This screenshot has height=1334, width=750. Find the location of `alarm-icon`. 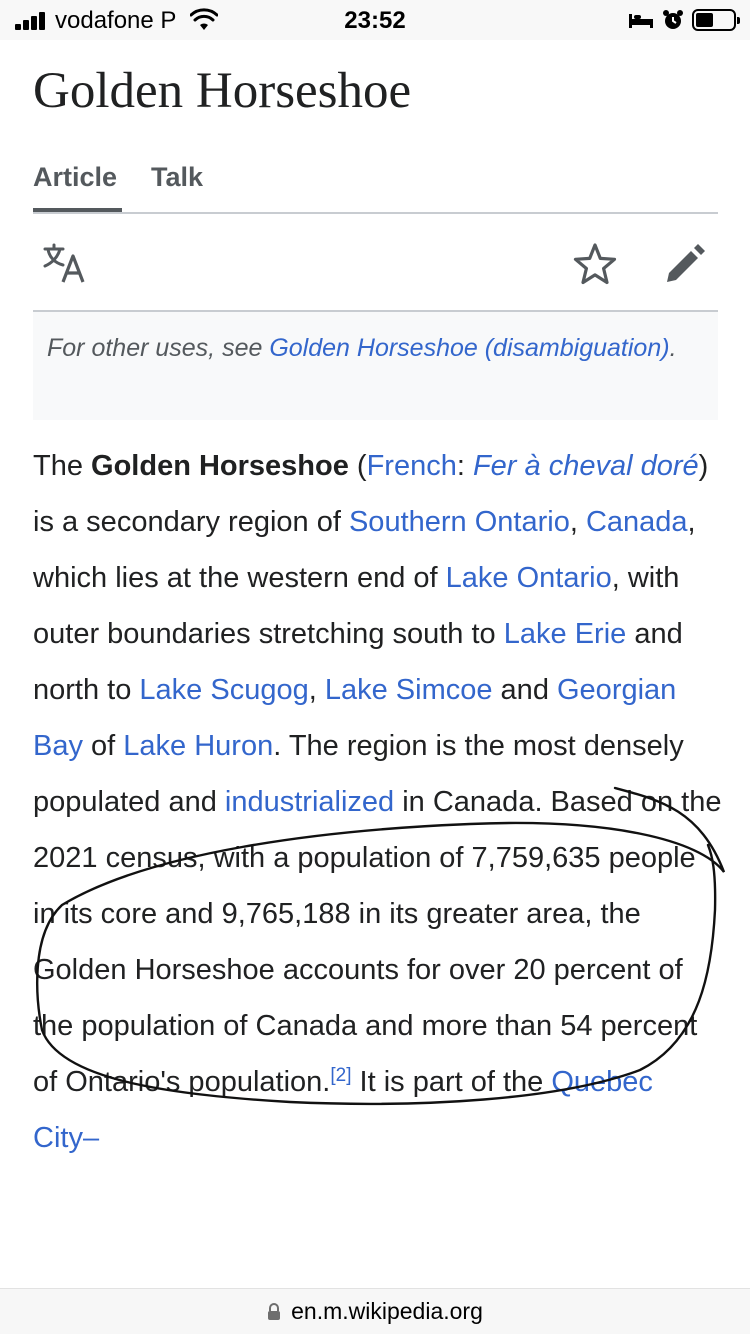

alarm-icon is located at coordinates (673, 19).